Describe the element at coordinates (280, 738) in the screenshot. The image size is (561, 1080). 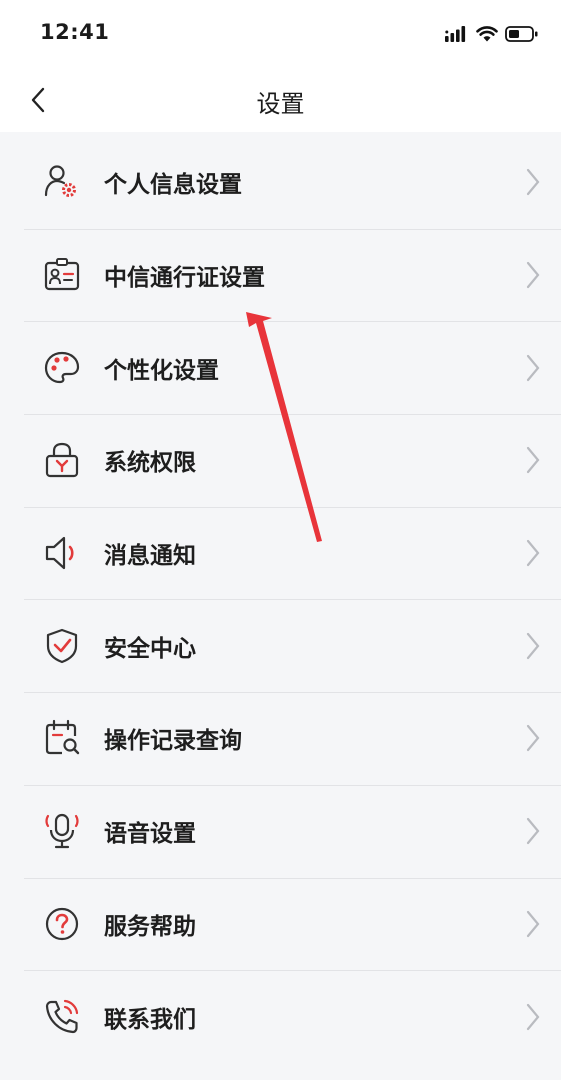
I see `menu-item-operation-records: 操作记录查询` at that location.